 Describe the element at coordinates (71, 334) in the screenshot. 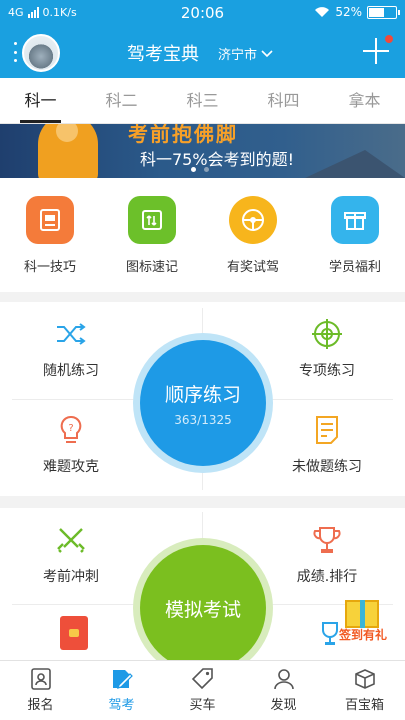

I see `shuffle-icon` at that location.